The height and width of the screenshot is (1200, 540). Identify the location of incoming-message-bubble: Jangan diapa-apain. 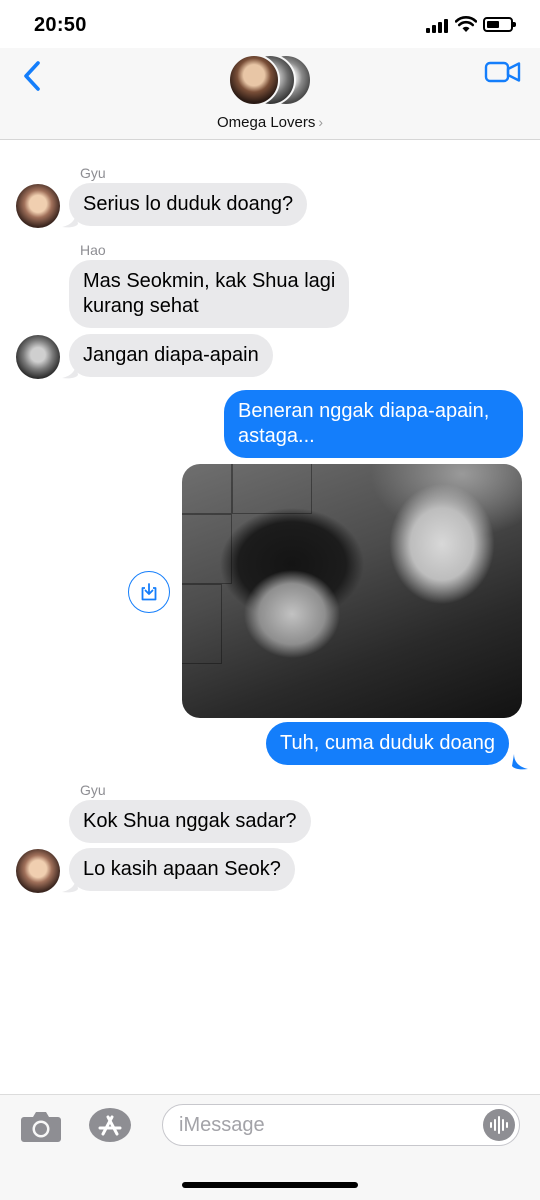
(171, 355).